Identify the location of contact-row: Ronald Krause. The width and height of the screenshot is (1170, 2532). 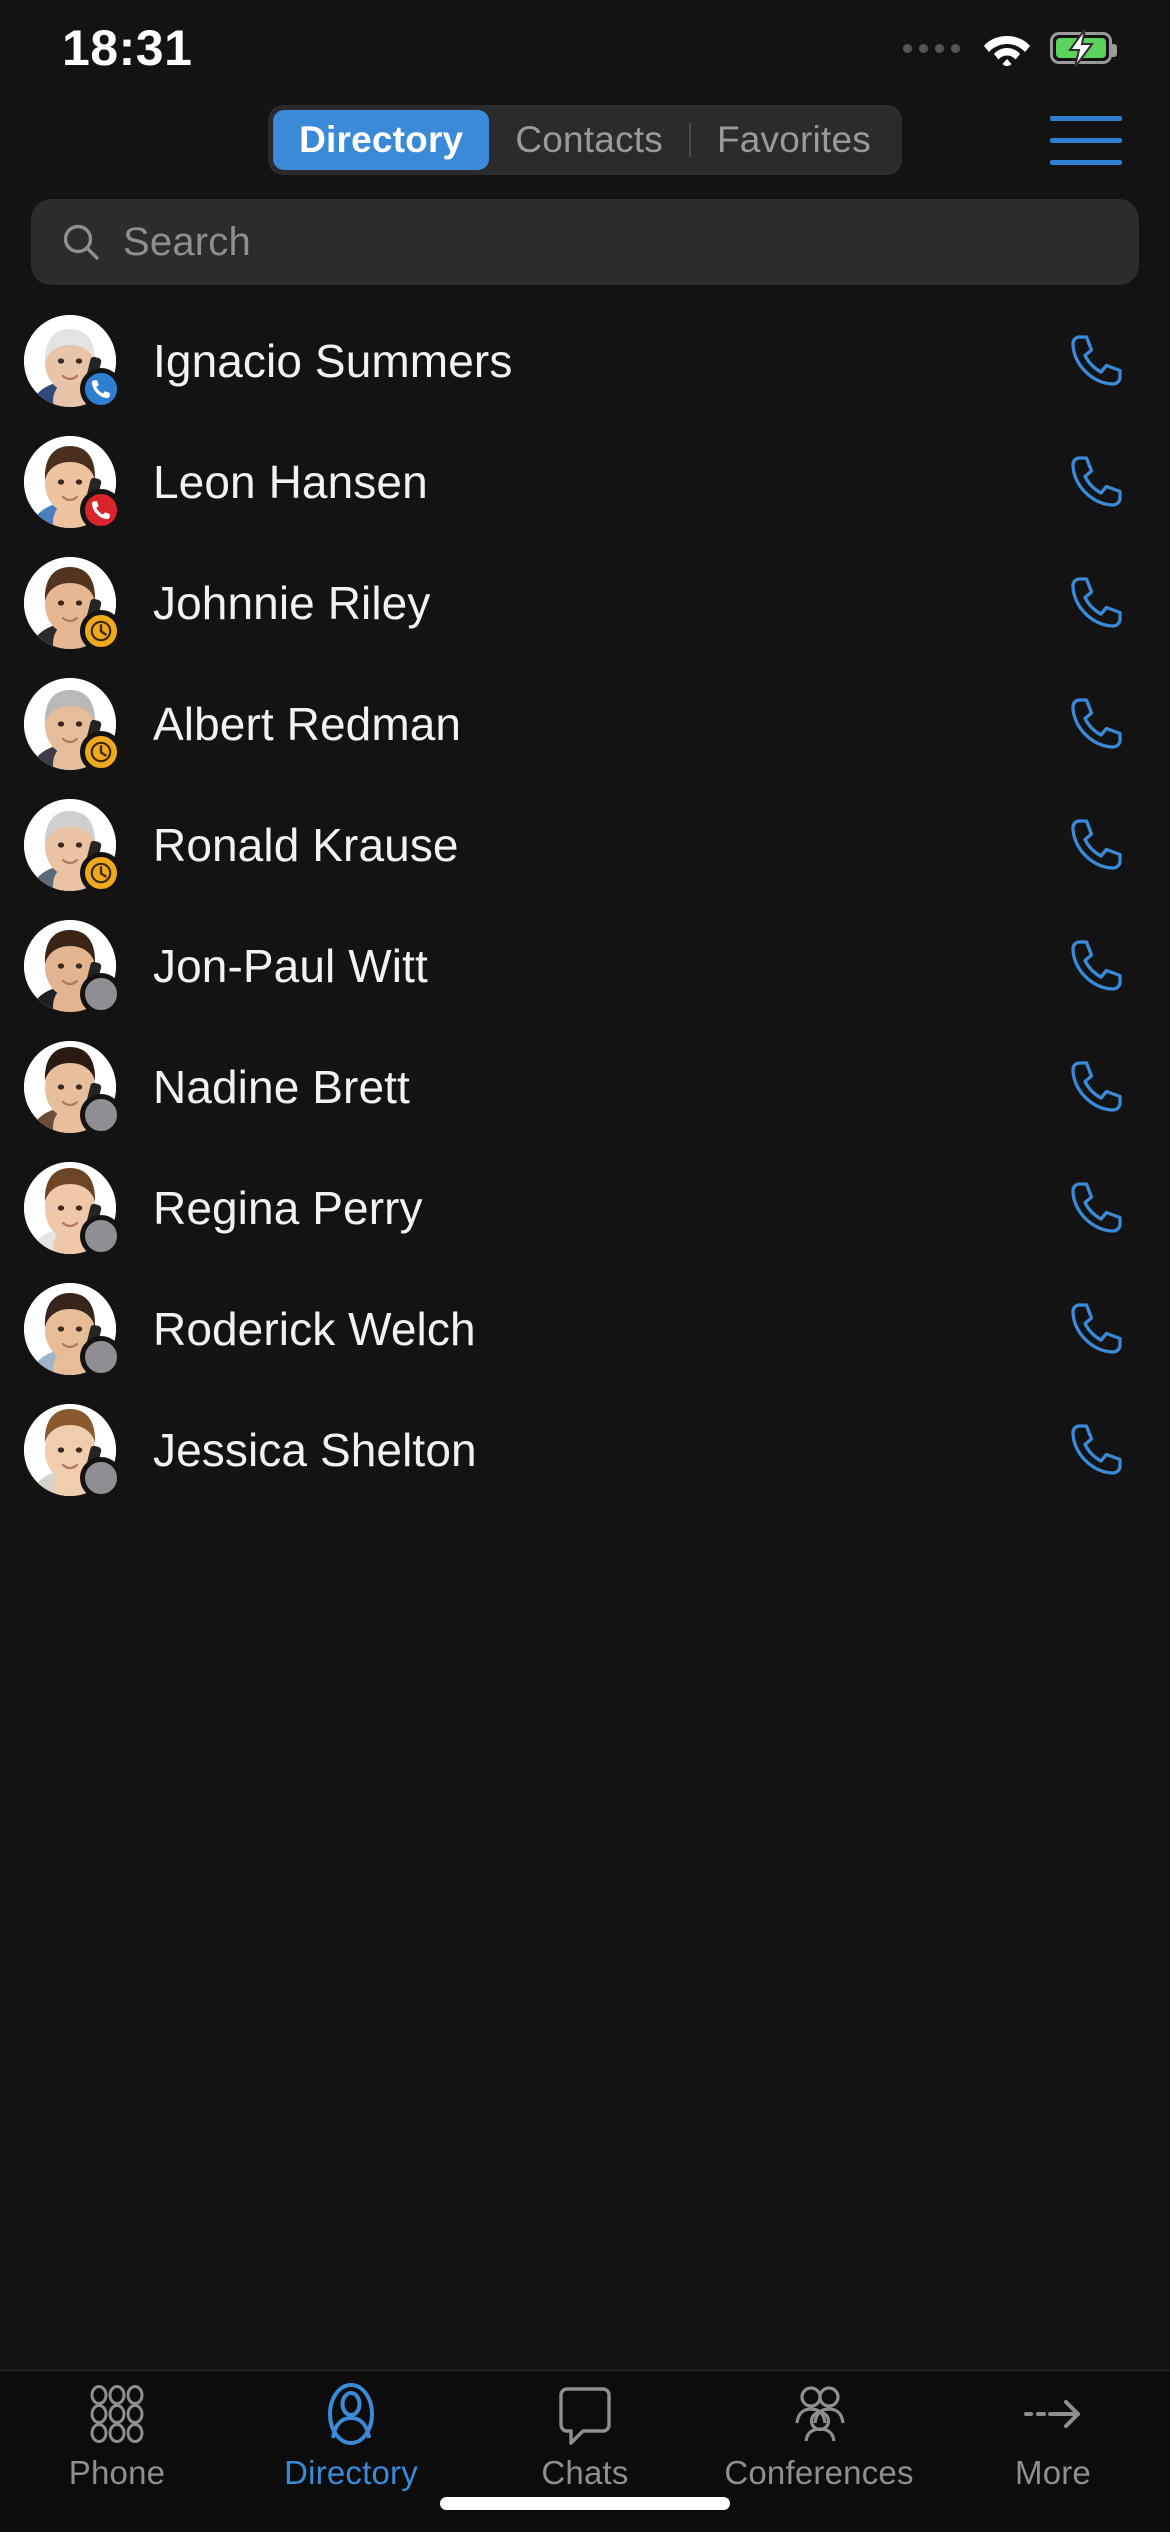
(585, 844).